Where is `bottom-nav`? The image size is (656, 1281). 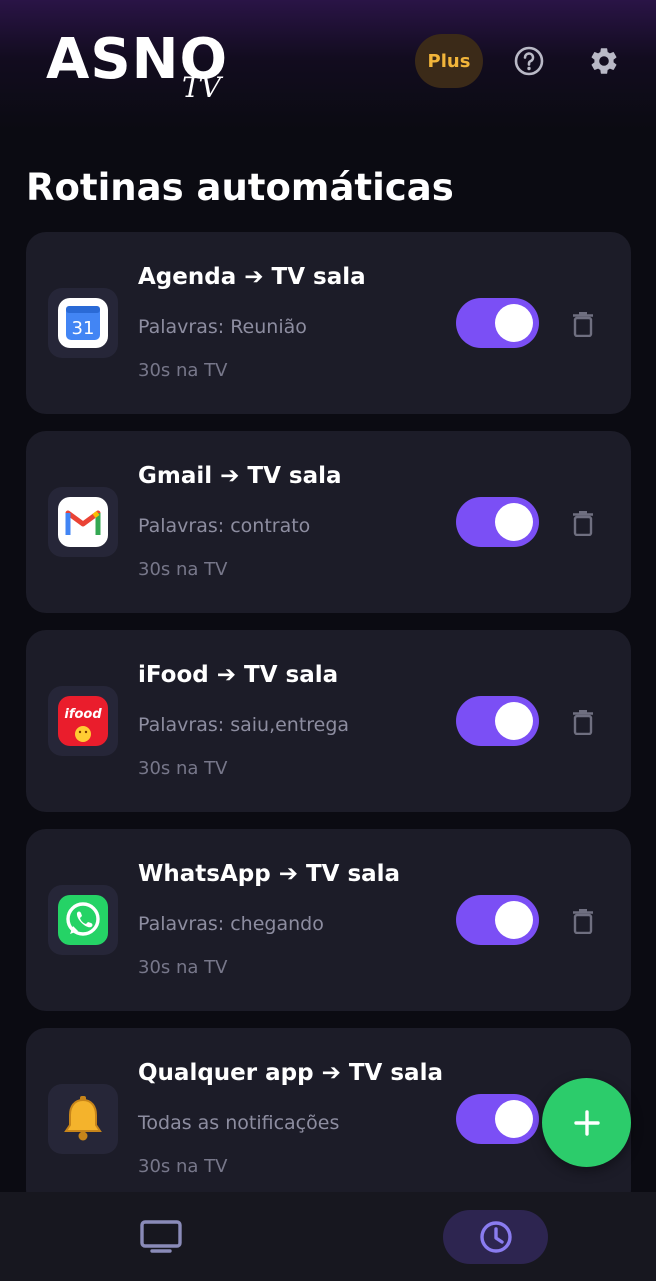 bottom-nav is located at coordinates (328, 1236).